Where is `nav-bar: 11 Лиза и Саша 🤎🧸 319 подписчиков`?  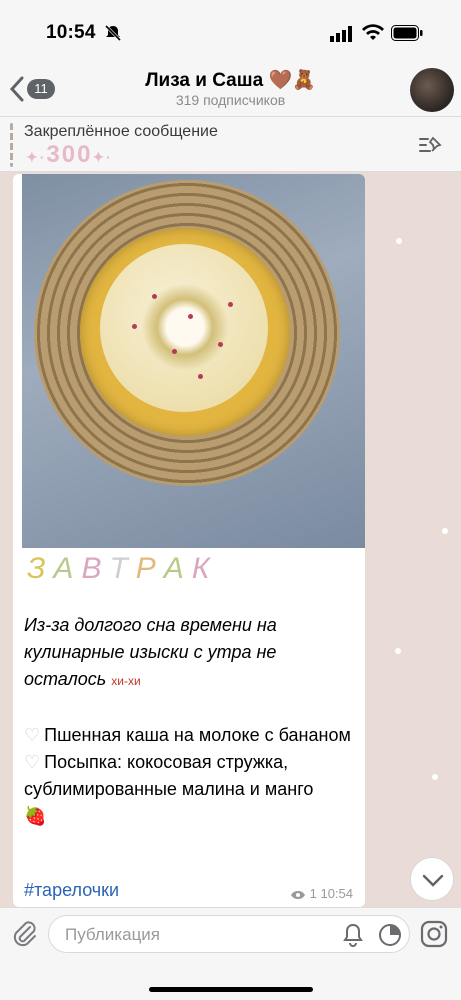
nav-bar: 11 Лиза и Саша 🤎🧸 319 подписчиков is located at coordinates (230, 90).